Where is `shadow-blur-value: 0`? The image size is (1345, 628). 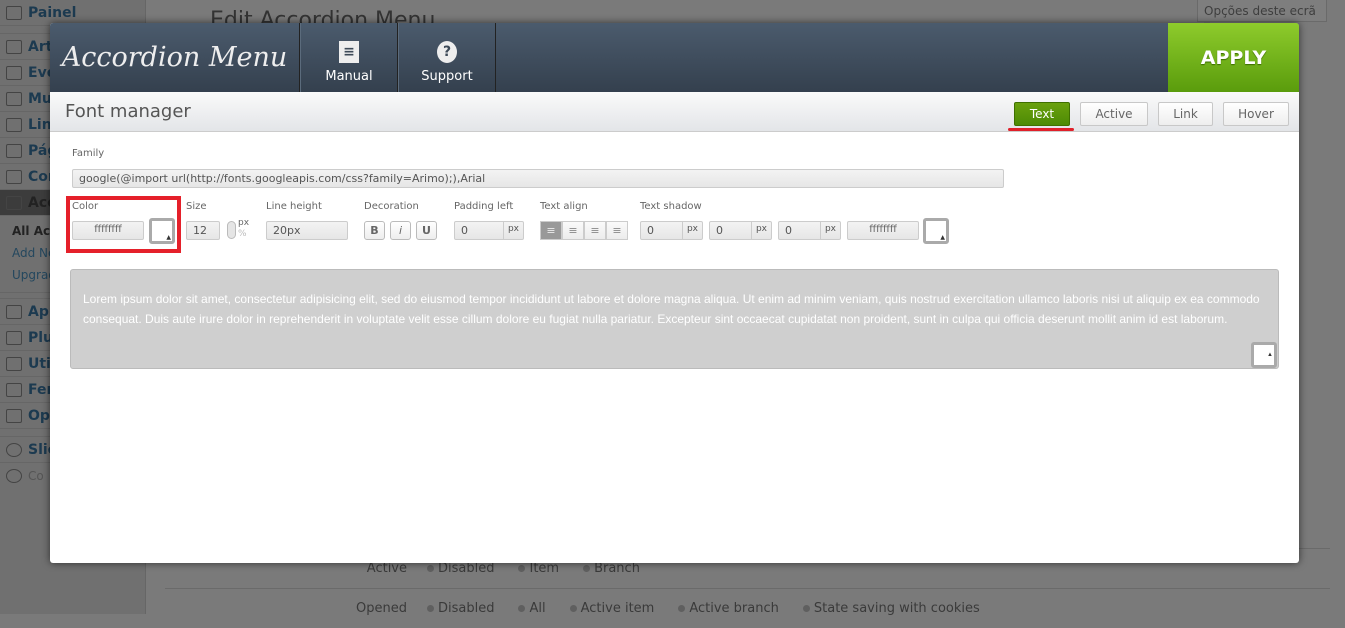
shadow-blur-value: 0 is located at coordinates (788, 230).